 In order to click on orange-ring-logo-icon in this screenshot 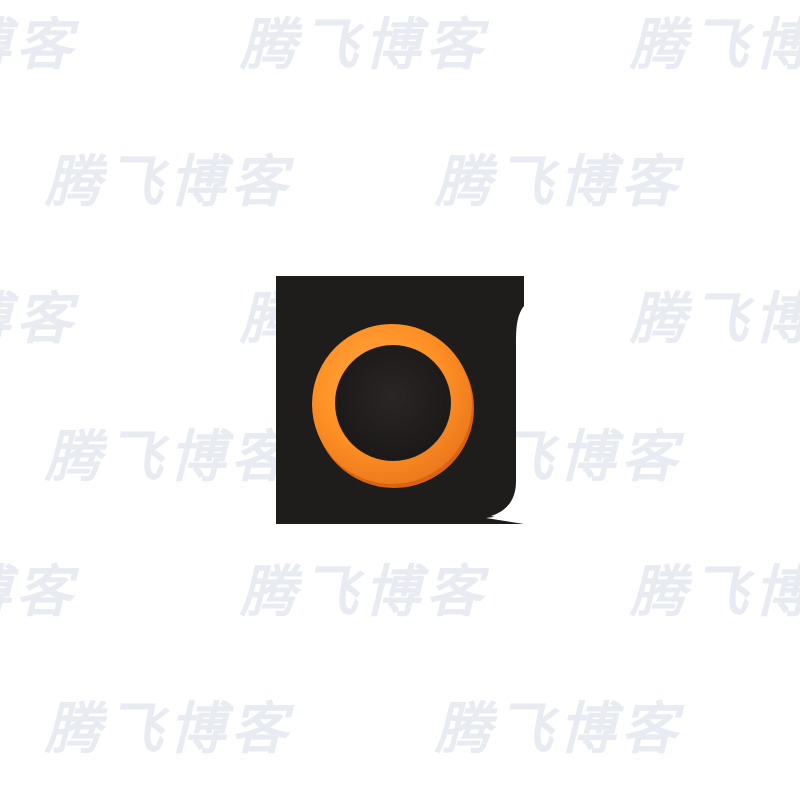, I will do `click(400, 400)`.